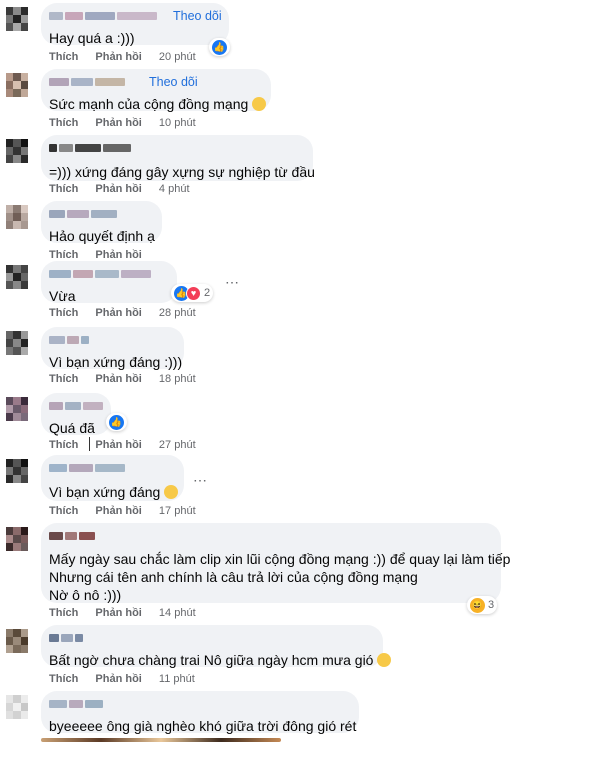  Describe the element at coordinates (102, 236) in the screenshot. I see `comment-text: Hảo quyết định ạ` at that location.